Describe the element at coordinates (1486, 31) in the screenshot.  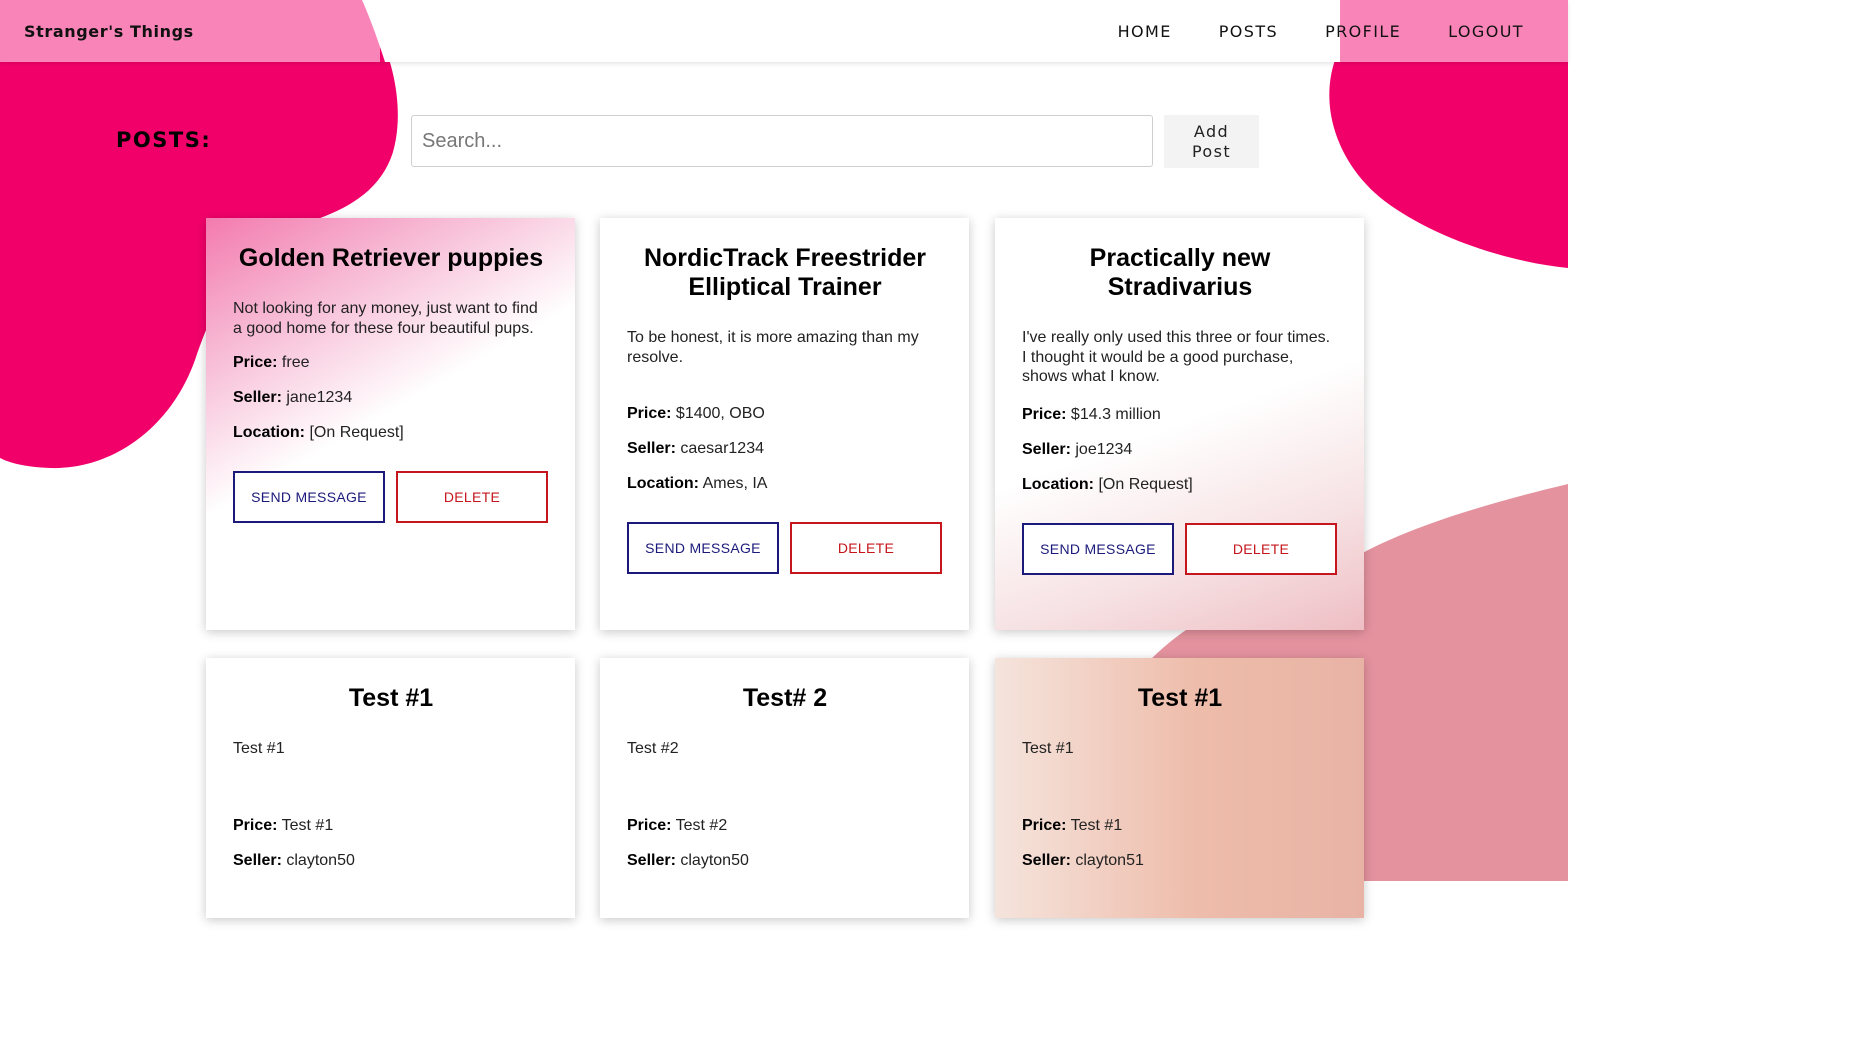
I see `nav-logout-link: LOGOUT` at that location.